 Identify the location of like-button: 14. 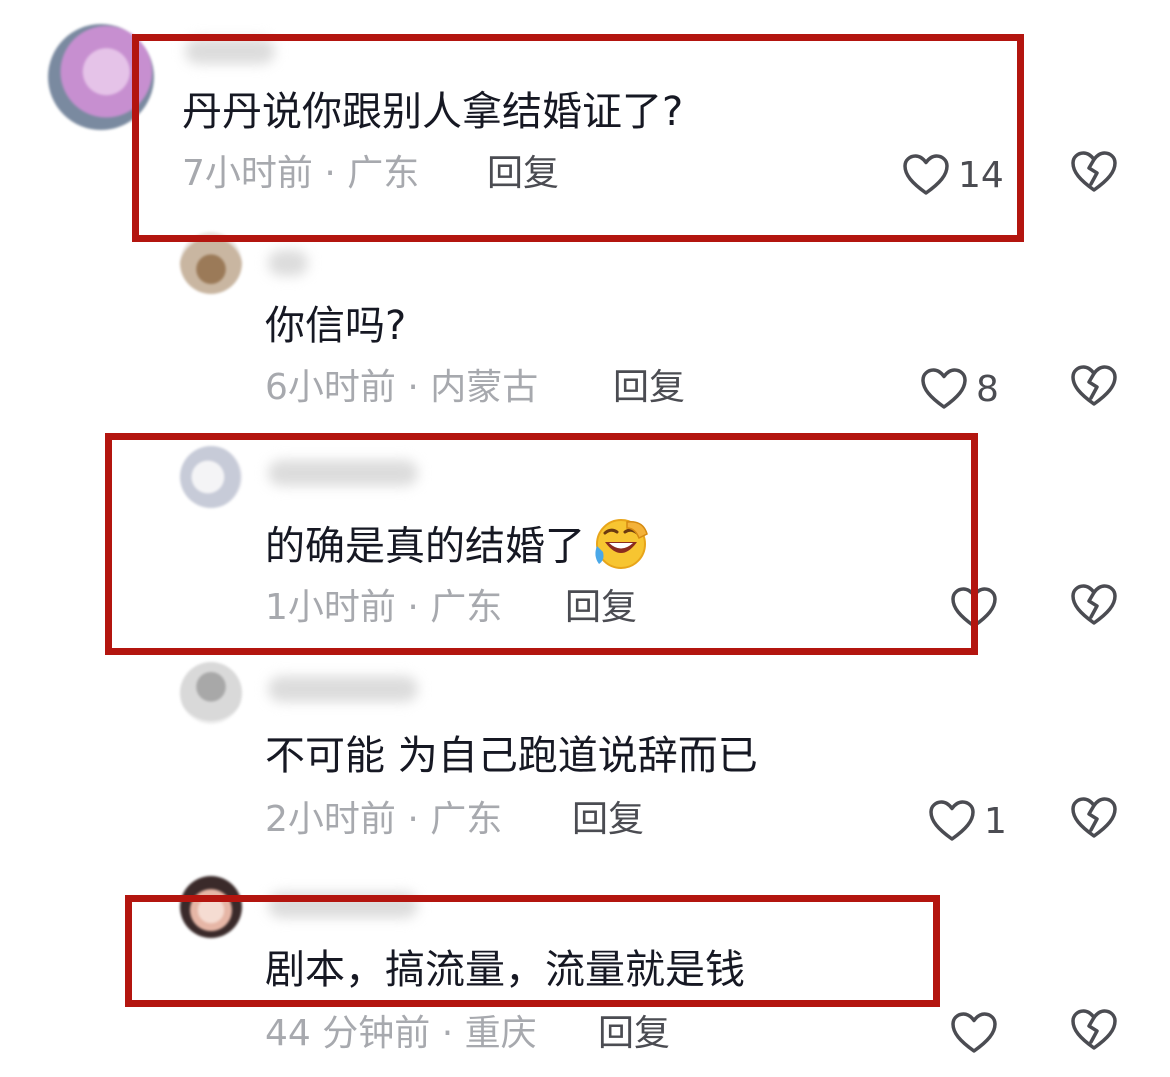
(953, 175).